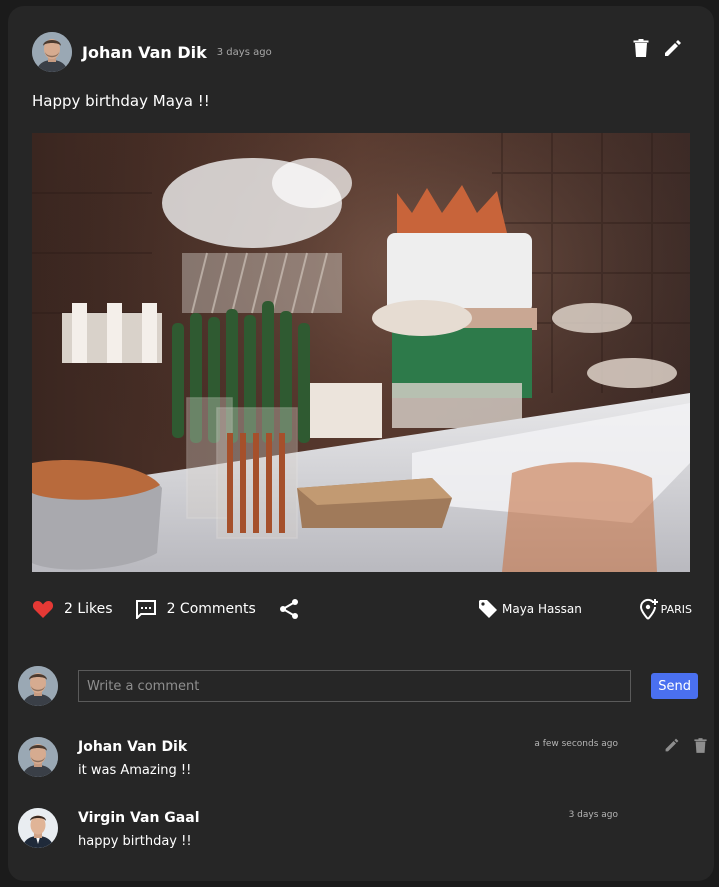  Describe the element at coordinates (144, 52) in the screenshot. I see `author-name: Johan Van Dik` at that location.